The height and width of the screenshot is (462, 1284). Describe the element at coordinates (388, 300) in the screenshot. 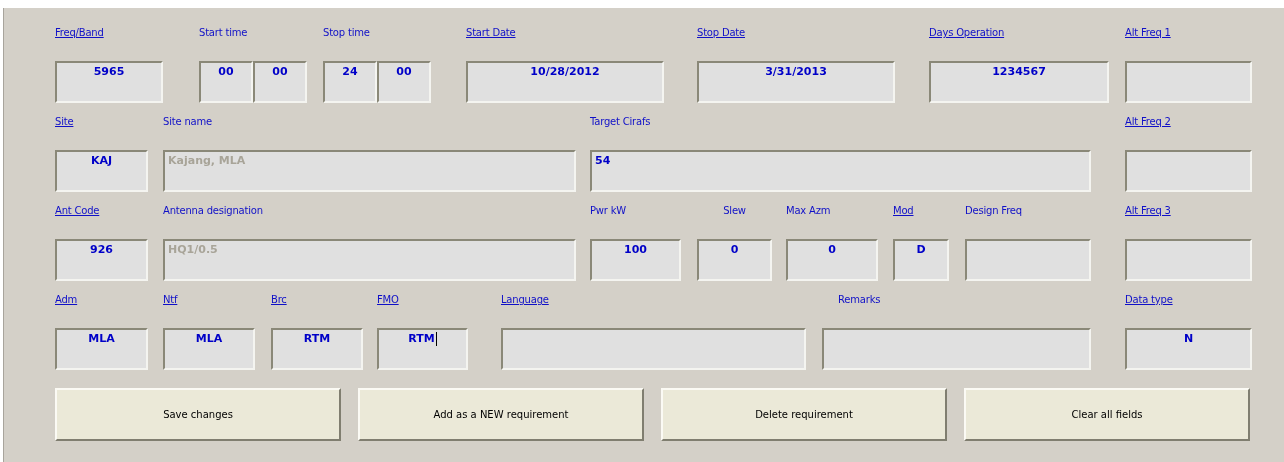

I see `field-link: FMO` at that location.